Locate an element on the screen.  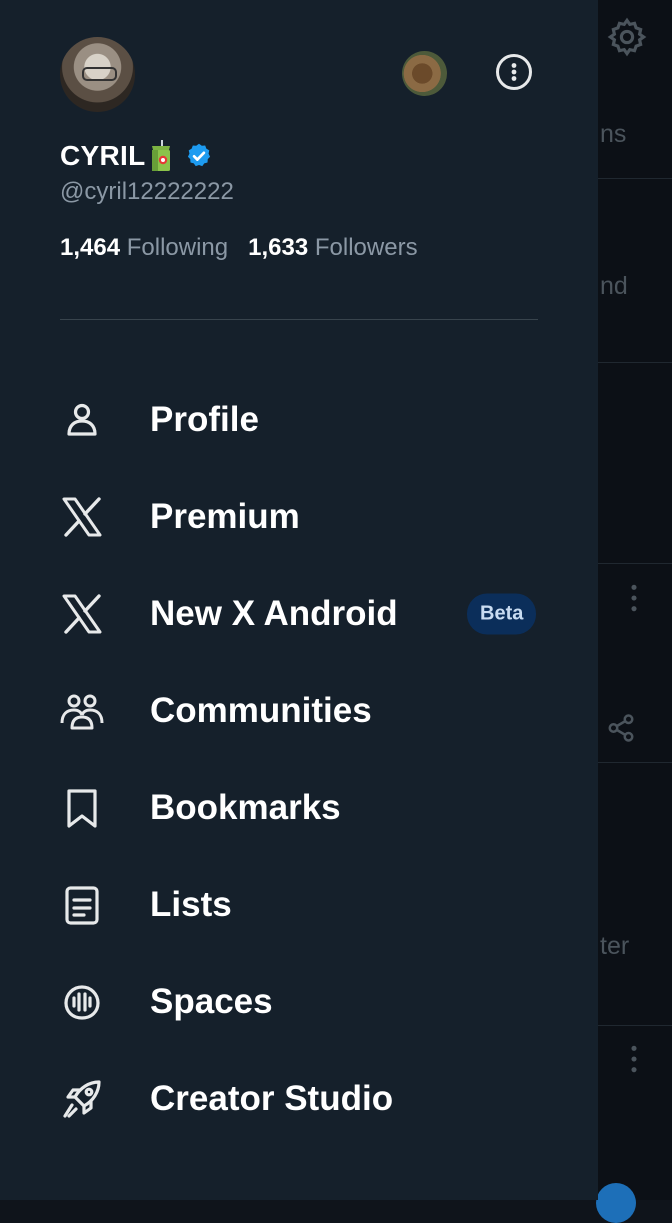
menu-item-label: Bookmarks is located at coordinates (245, 807).